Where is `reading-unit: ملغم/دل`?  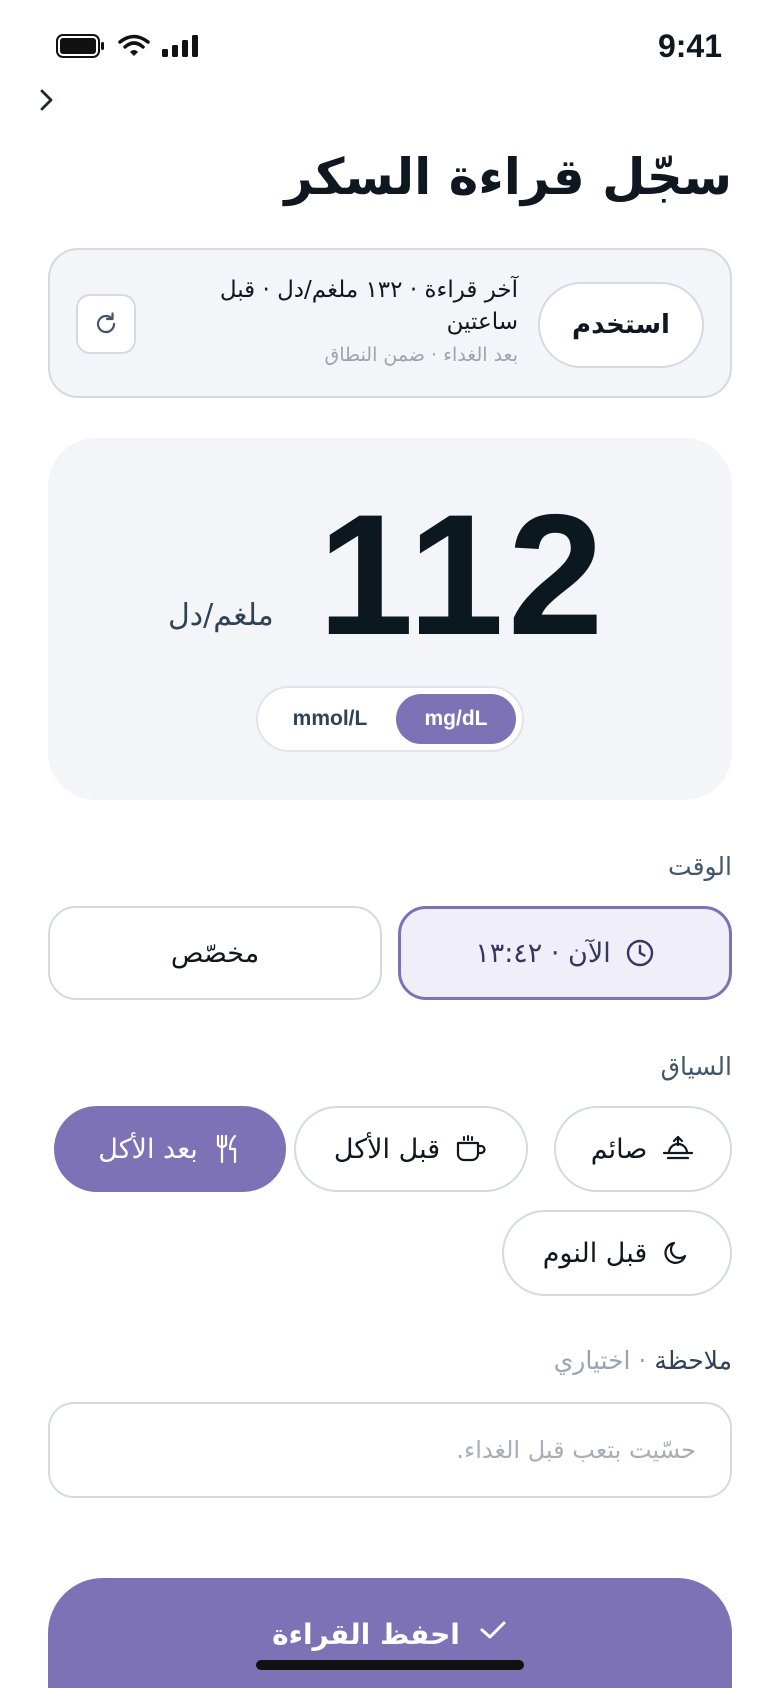 reading-unit: ملغم/دل is located at coordinates (221, 615).